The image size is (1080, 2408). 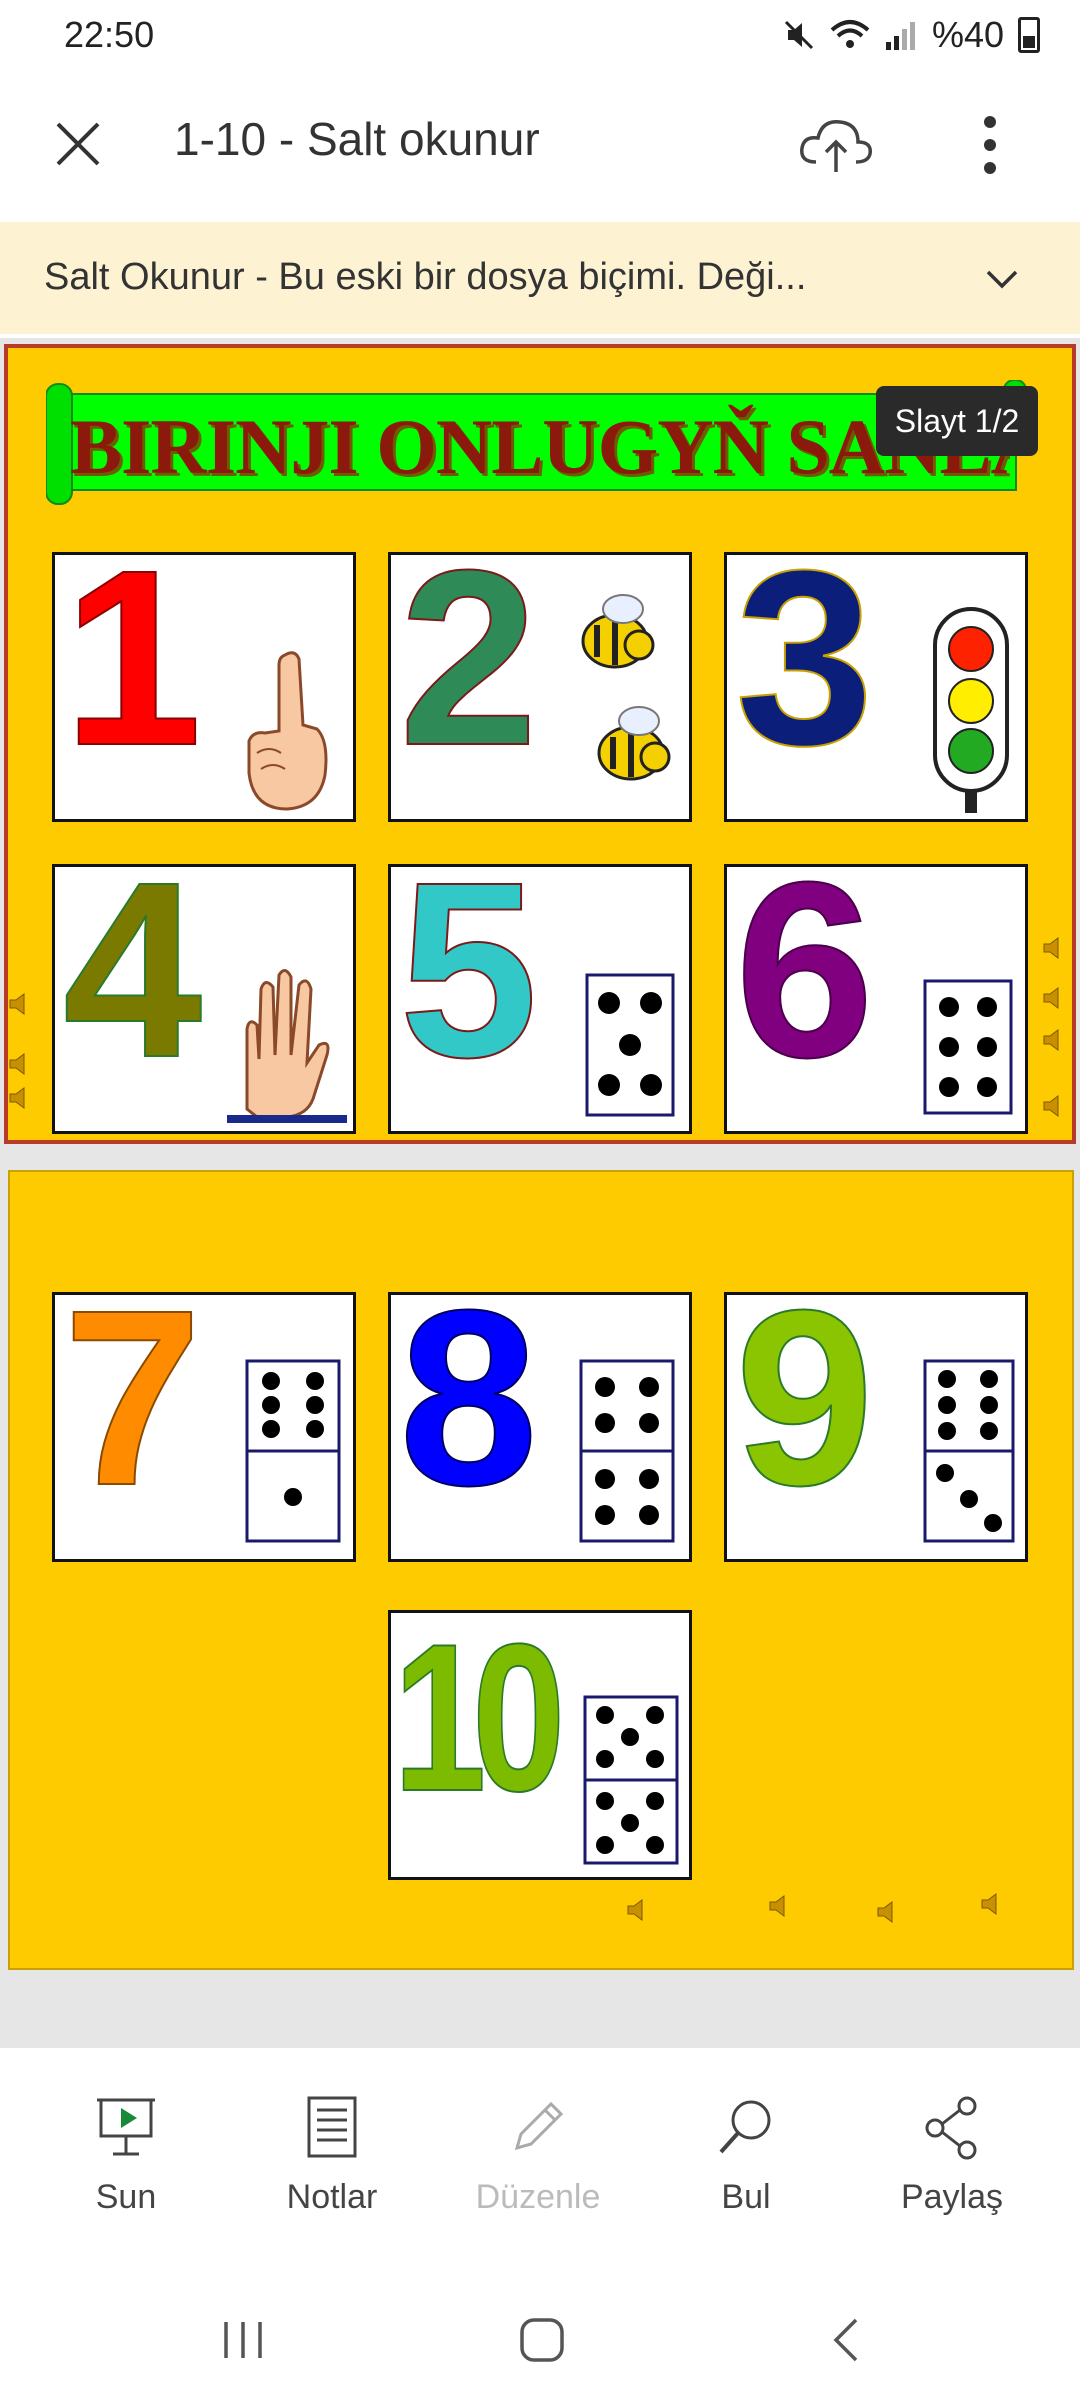 What do you see at coordinates (109, 34) in the screenshot?
I see `status-time: 22:50` at bounding box center [109, 34].